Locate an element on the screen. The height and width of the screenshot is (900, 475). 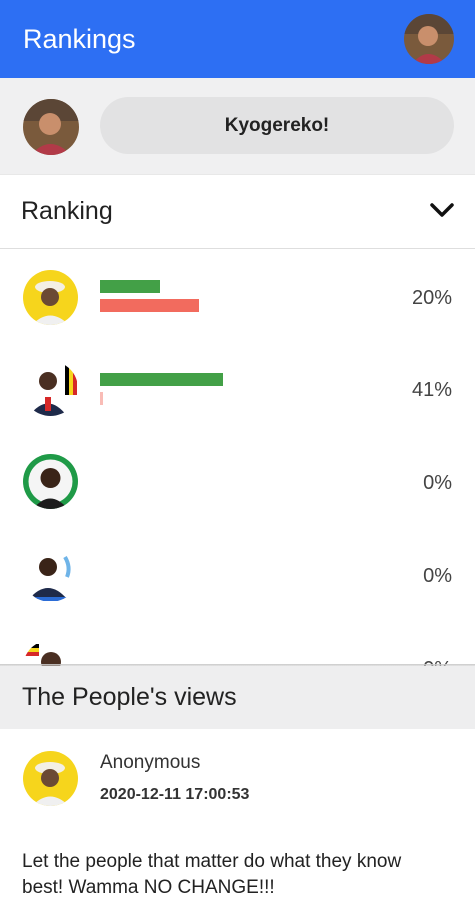
ranking-percent: 20% is located at coordinates (431, 298).